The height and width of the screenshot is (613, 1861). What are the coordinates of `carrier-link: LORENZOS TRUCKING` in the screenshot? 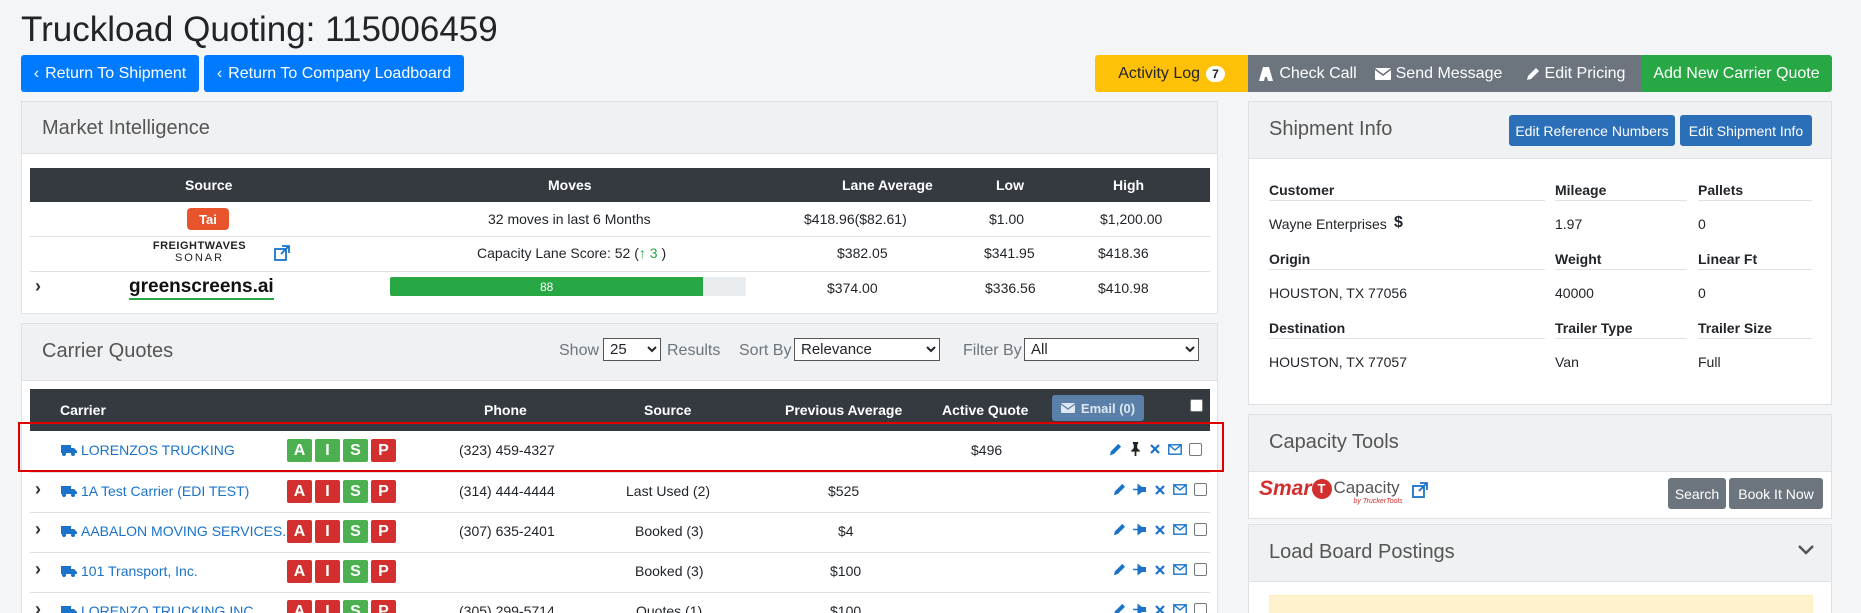 It's located at (158, 450).